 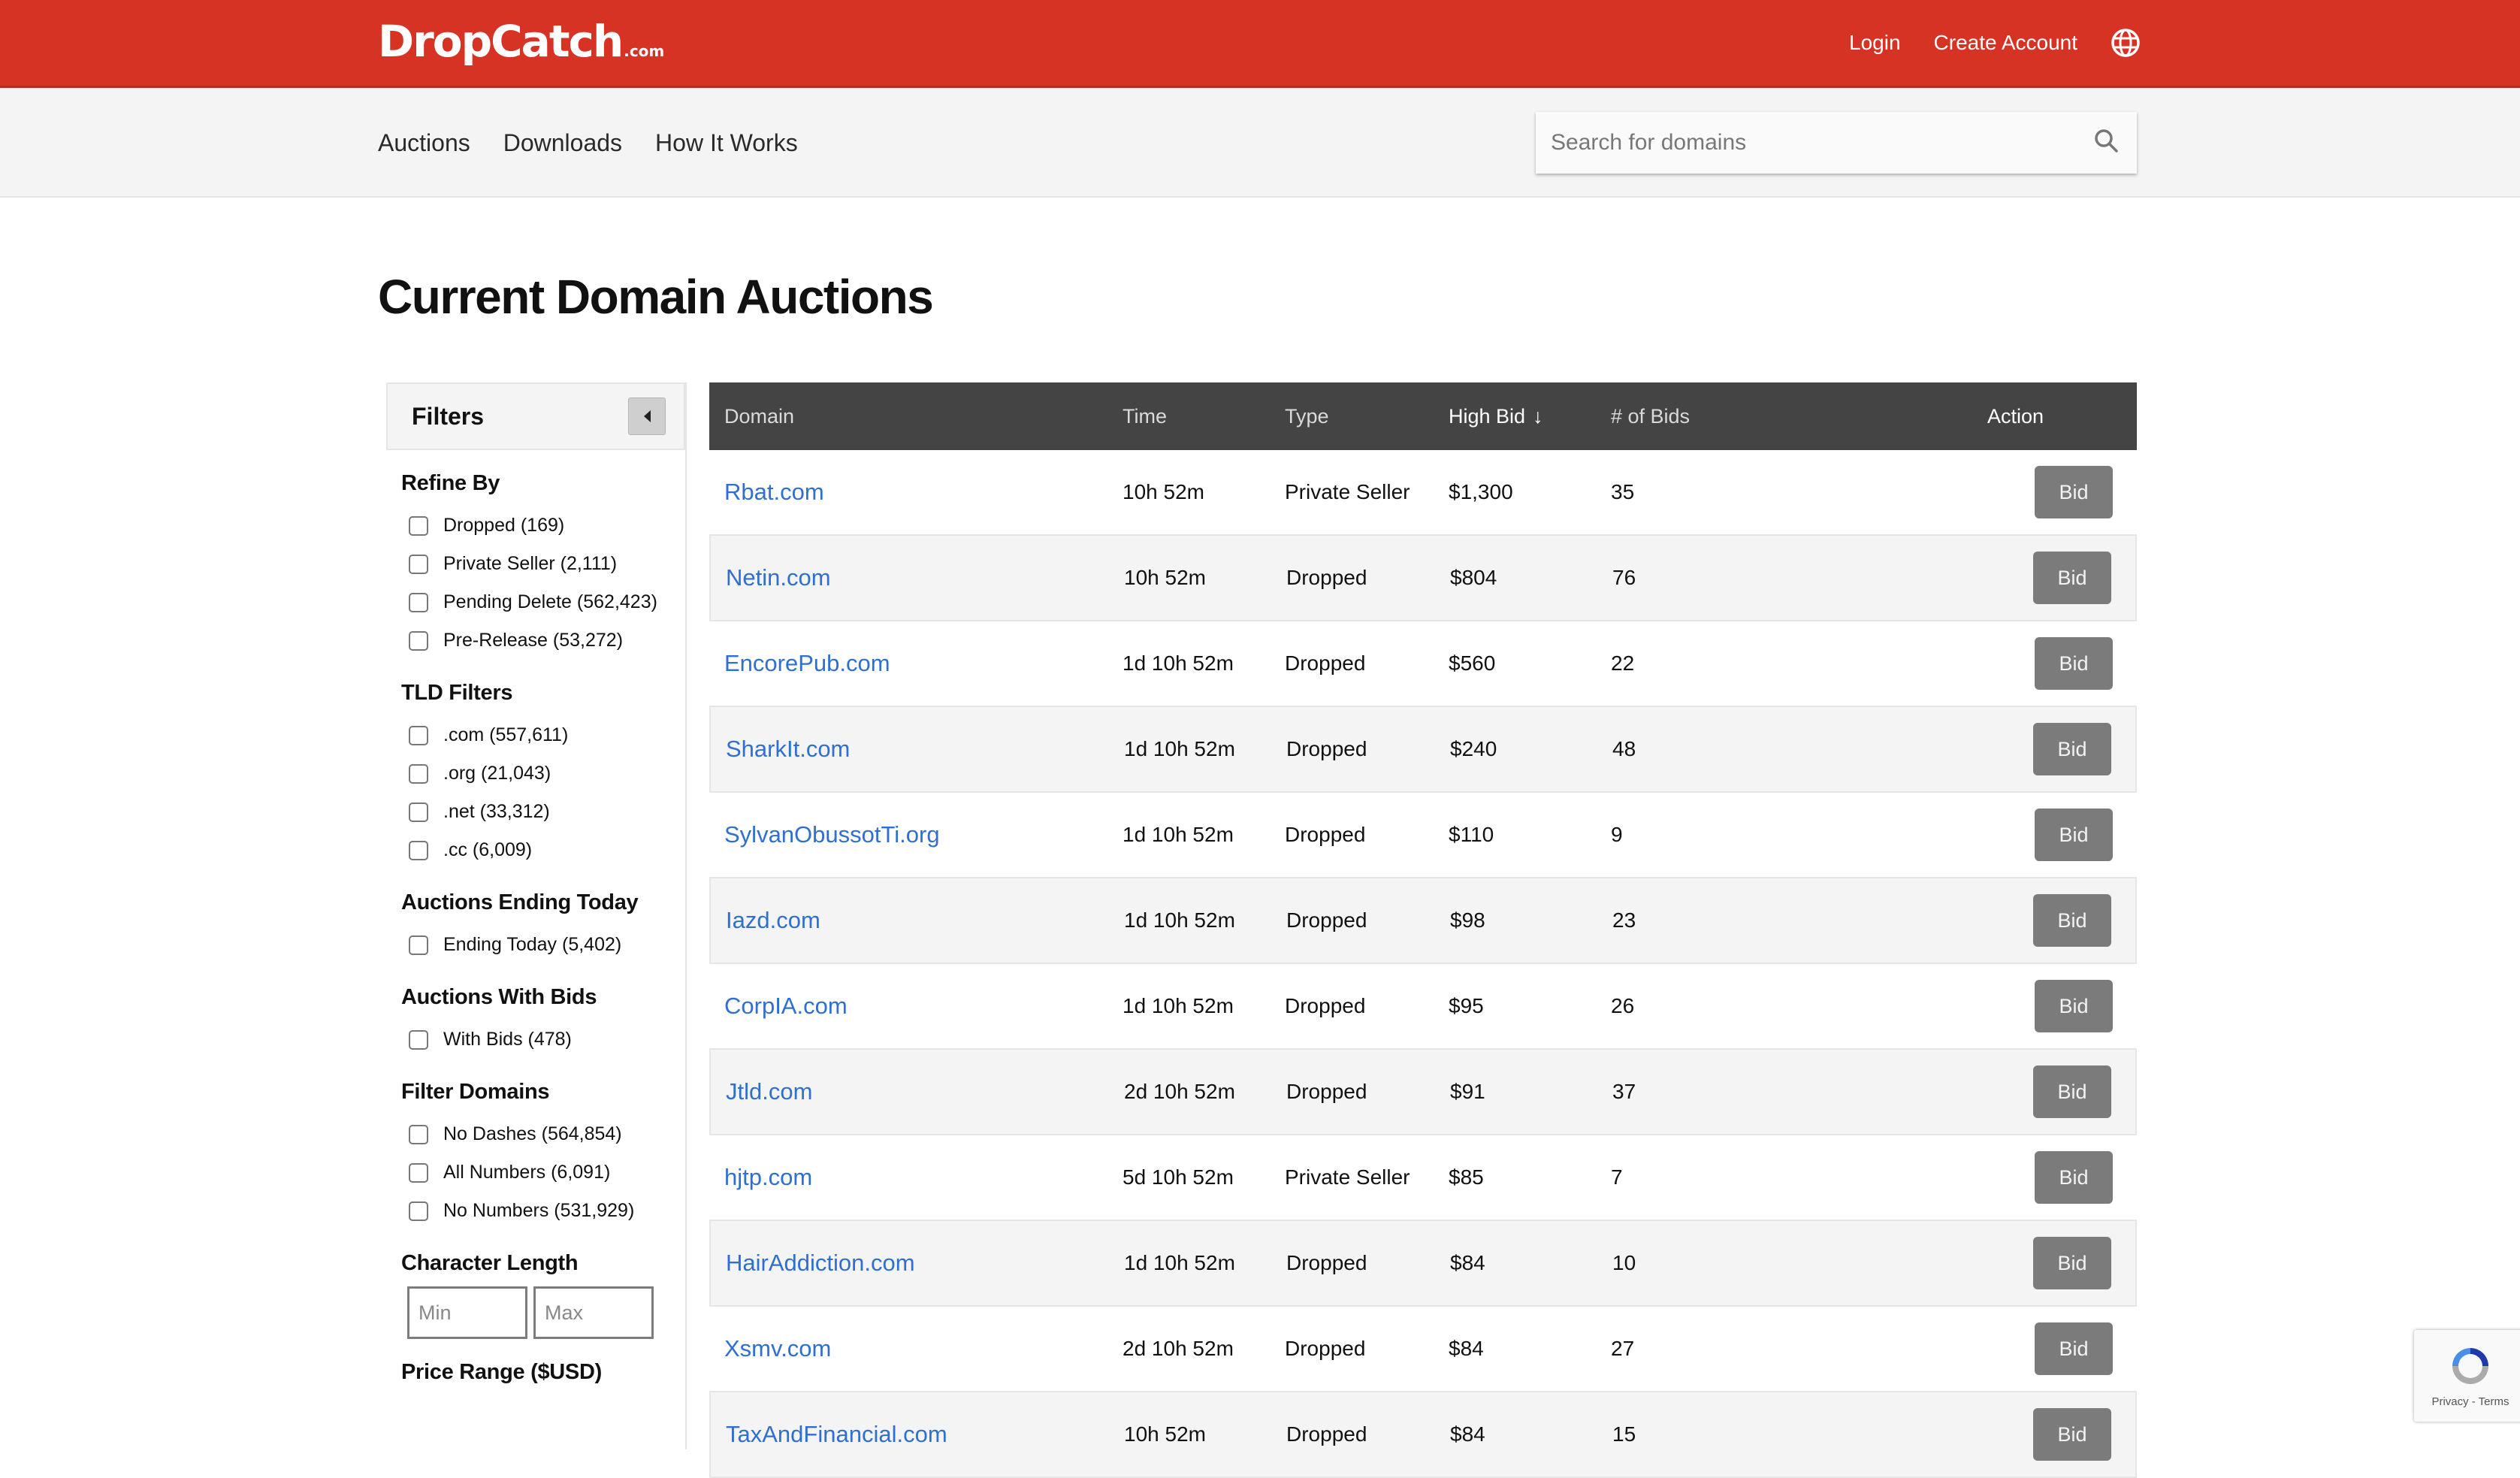 I want to click on domain-link: hjtp.com, so click(x=768, y=1177).